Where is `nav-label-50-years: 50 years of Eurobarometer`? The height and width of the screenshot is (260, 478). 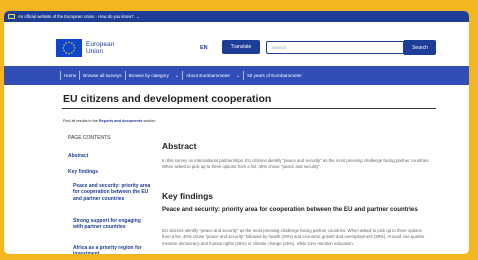
nav-label-50-years: 50 years of Eurobarometer is located at coordinates (274, 75).